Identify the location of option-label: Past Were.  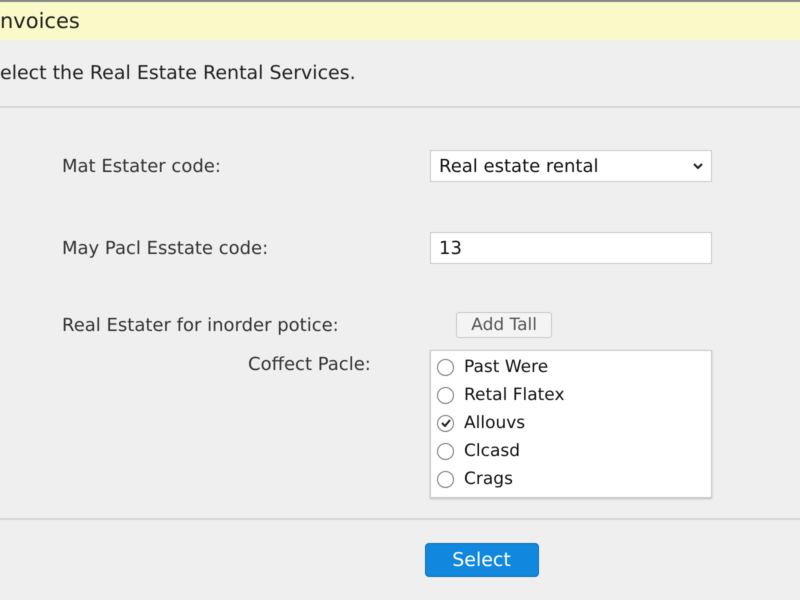
(506, 367).